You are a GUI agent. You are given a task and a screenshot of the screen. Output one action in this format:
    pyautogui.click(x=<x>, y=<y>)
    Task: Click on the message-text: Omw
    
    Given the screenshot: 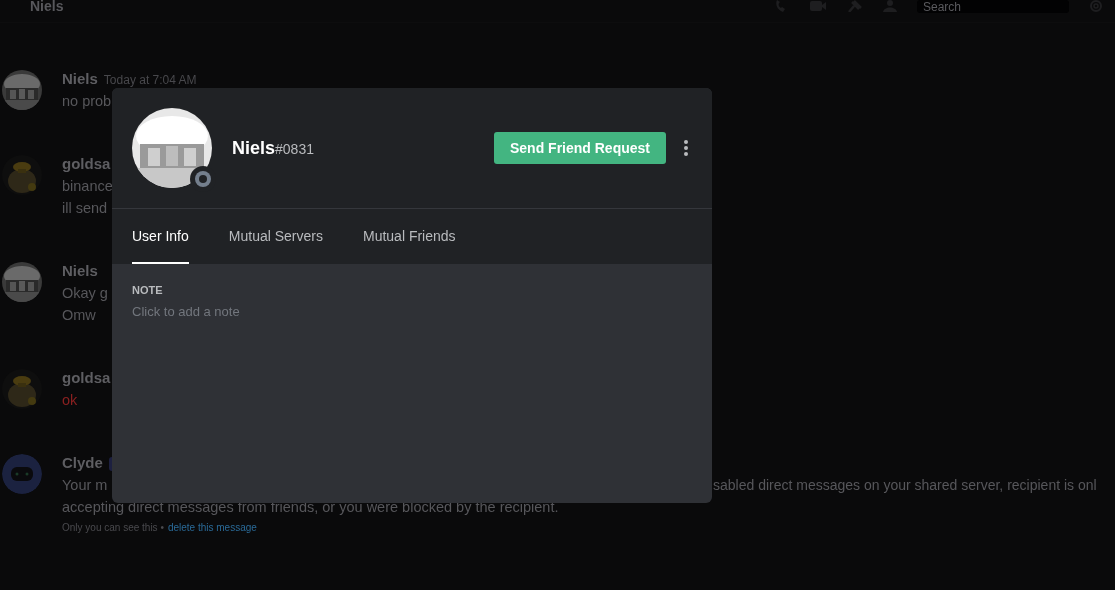 What is the action you would take?
    pyautogui.click(x=79, y=315)
    